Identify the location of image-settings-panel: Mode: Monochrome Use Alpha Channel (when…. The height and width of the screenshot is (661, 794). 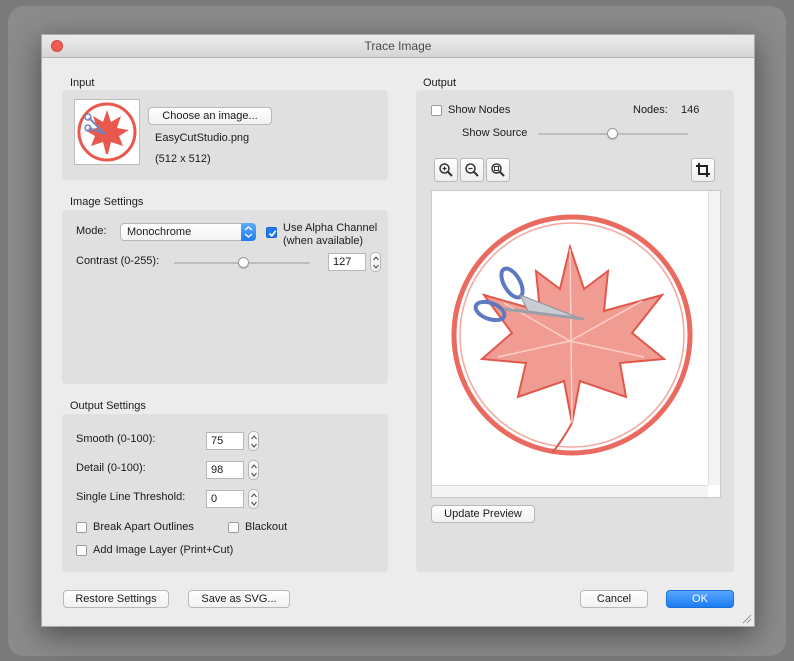
(225, 297).